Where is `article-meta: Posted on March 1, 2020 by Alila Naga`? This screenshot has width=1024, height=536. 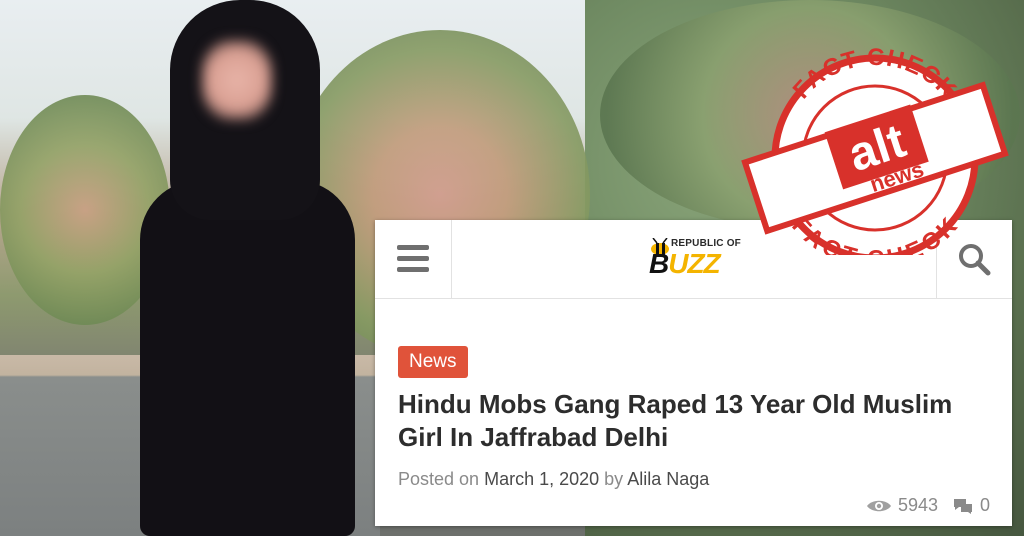 article-meta: Posted on March 1, 2020 by Alila Naga is located at coordinates (553, 479).